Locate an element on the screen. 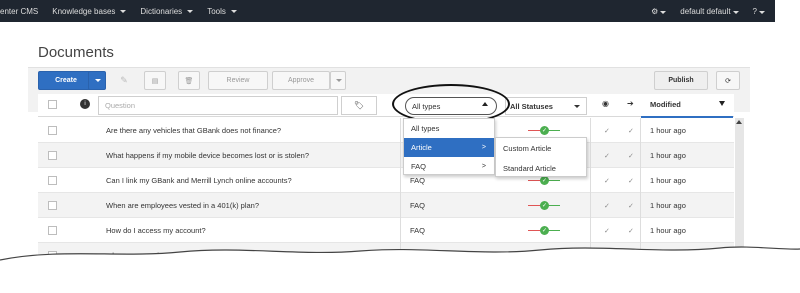 This screenshot has height=293, width=800. create-dropdown-button is located at coordinates (97, 80).